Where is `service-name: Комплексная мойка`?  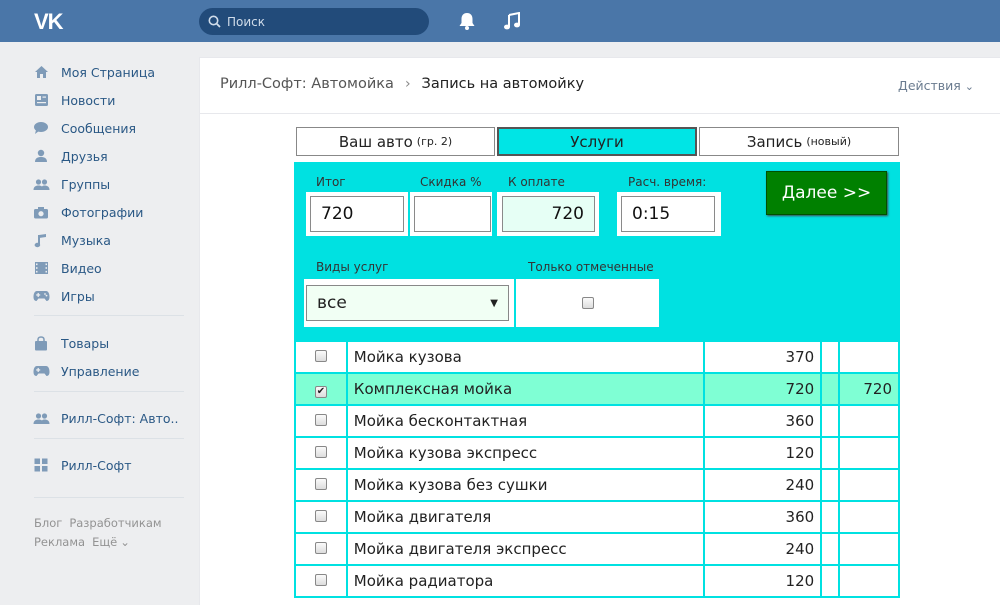
service-name: Комплексная мойка is located at coordinates (525, 389).